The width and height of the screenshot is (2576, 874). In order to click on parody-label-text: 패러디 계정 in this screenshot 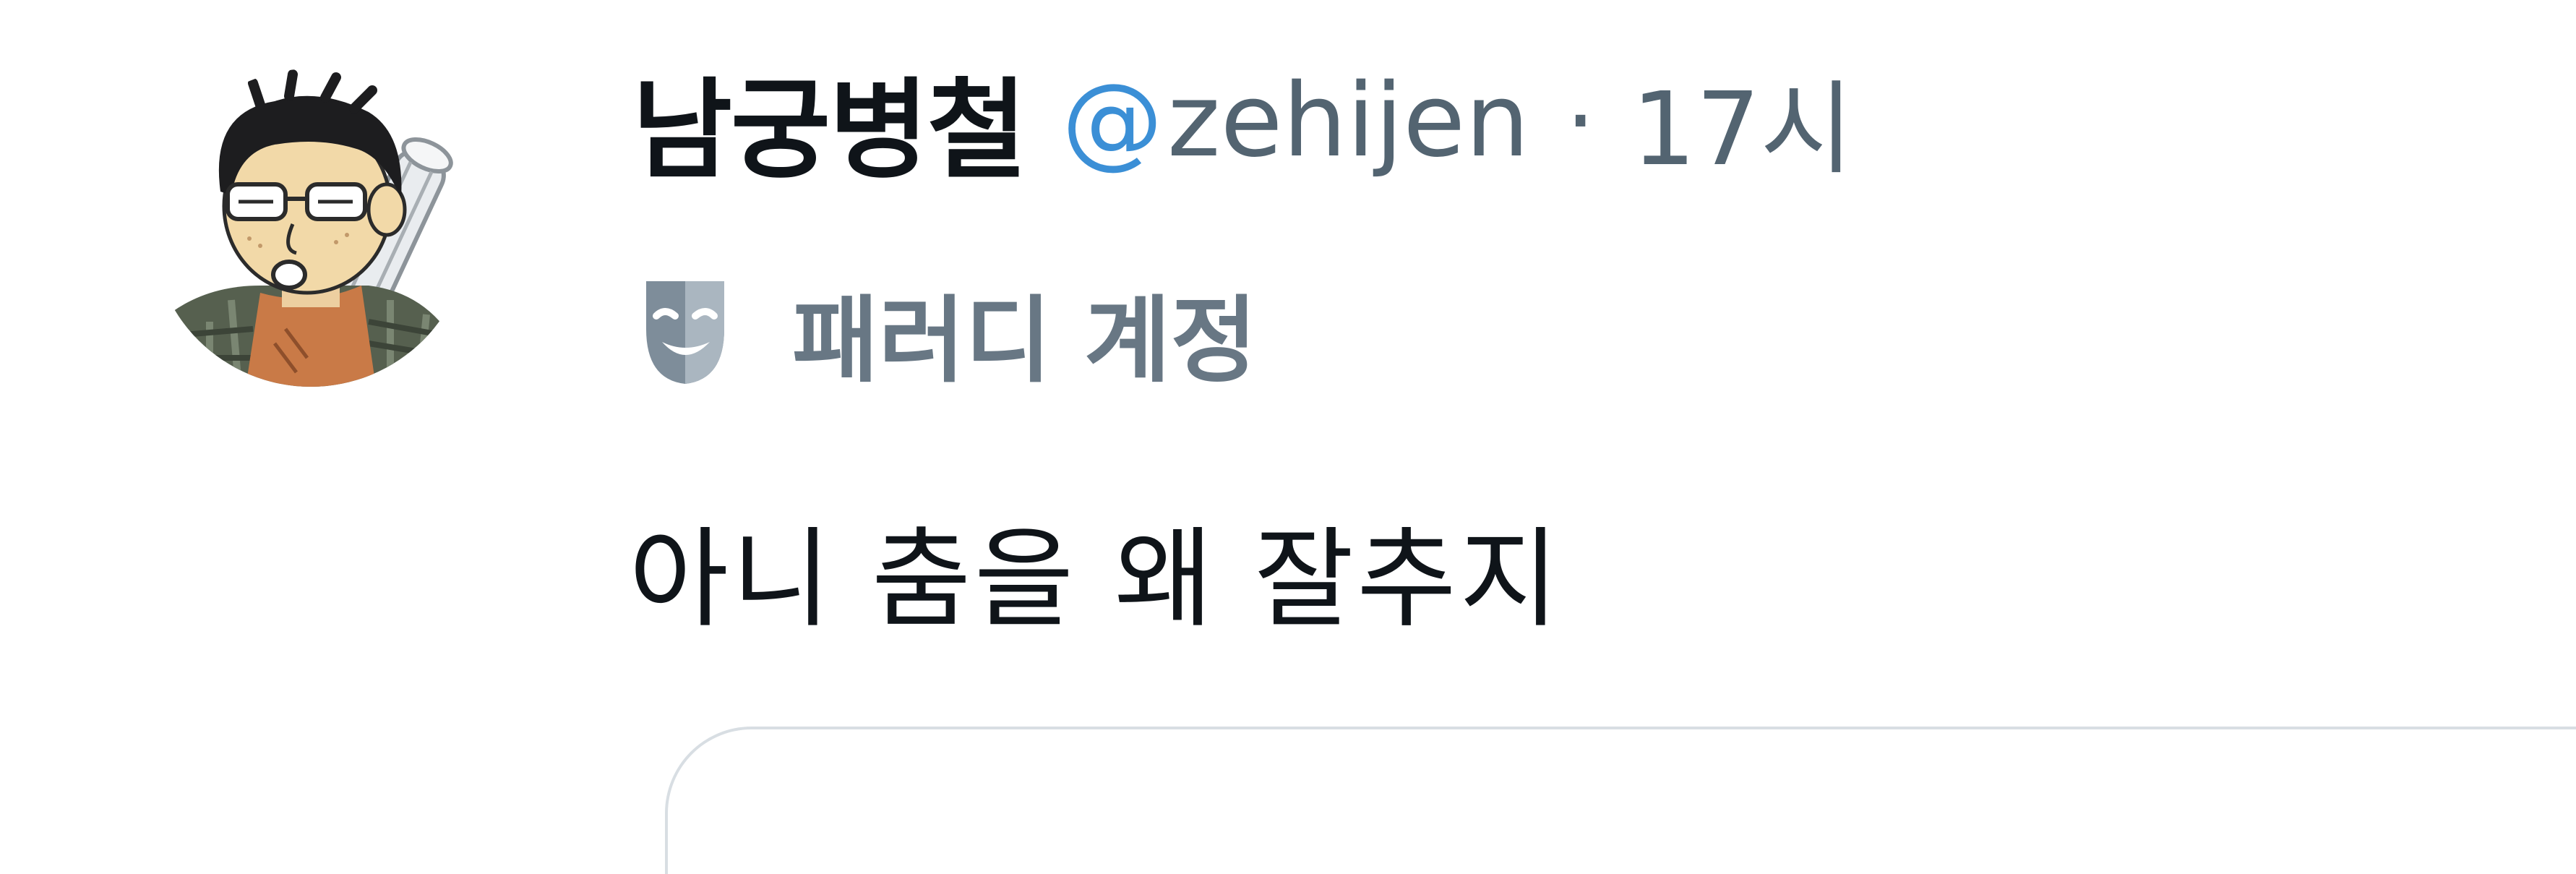, I will do `click(1025, 341)`.